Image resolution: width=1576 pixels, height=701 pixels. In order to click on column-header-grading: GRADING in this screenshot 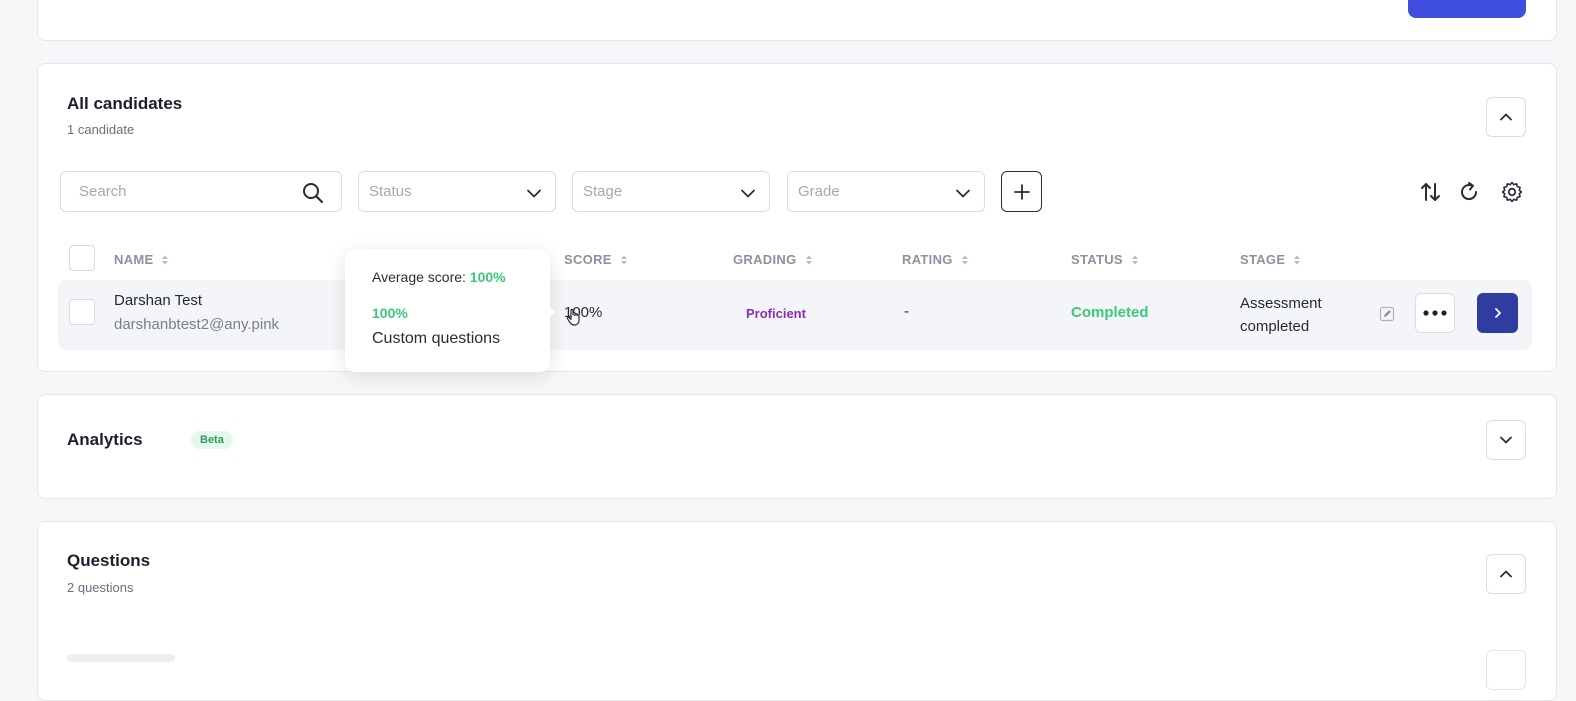, I will do `click(773, 259)`.